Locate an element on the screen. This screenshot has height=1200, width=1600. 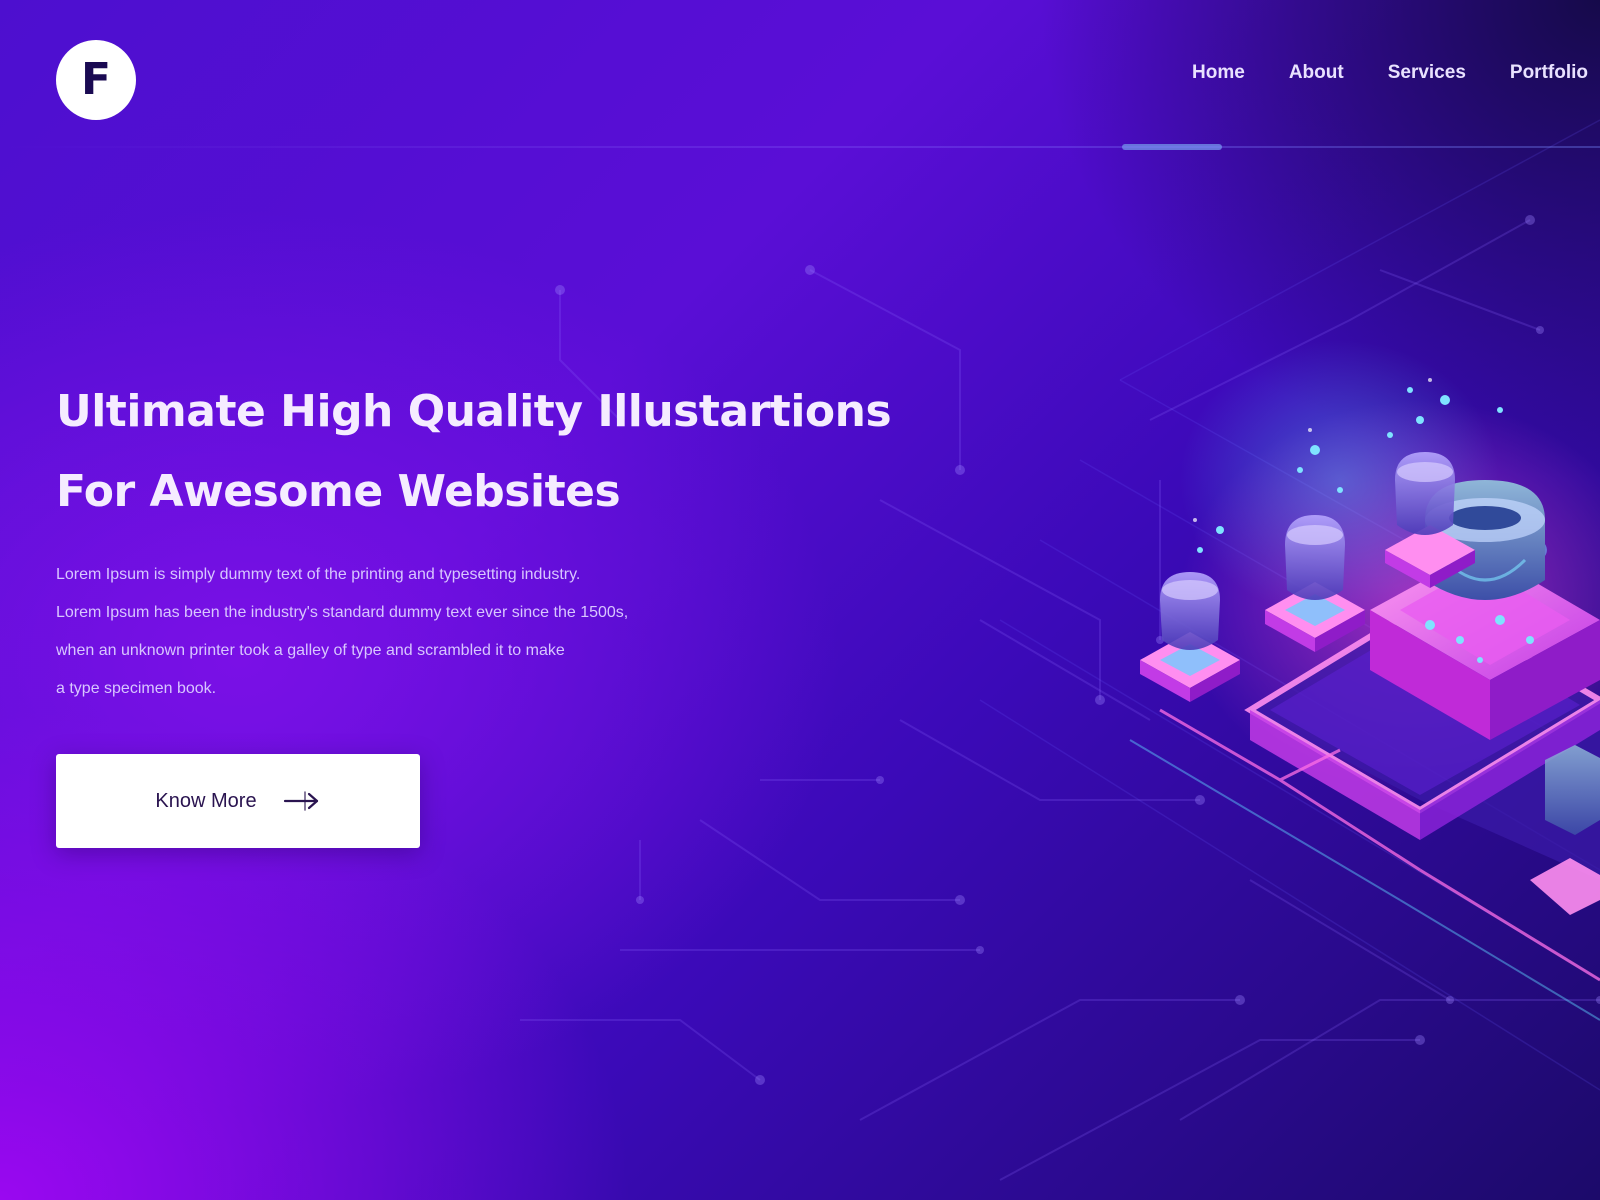
know-more-button: Know More is located at coordinates (238, 801).